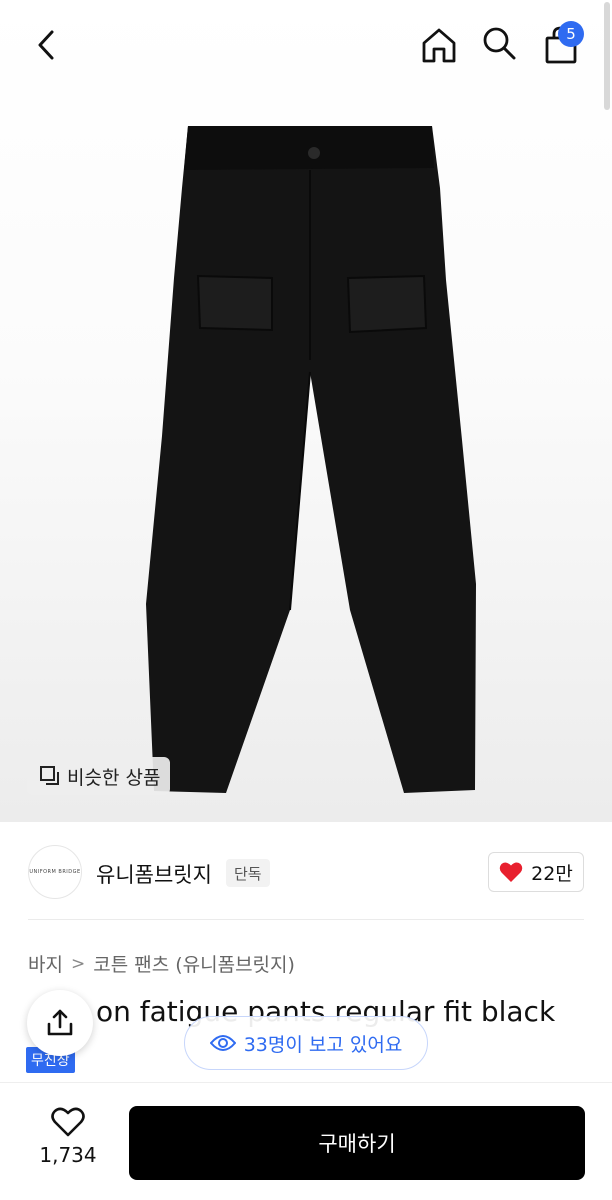 The image size is (612, 1200). Describe the element at coordinates (154, 874) in the screenshot. I see `brand-name: 유니폼브릿지` at that location.